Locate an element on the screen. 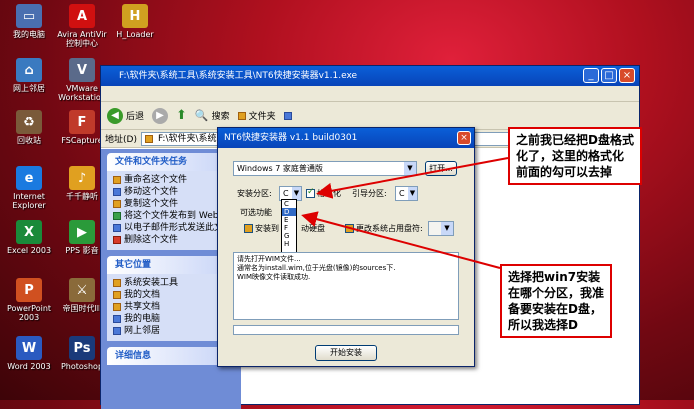  annotation-arrows is located at coordinates (405, 213).